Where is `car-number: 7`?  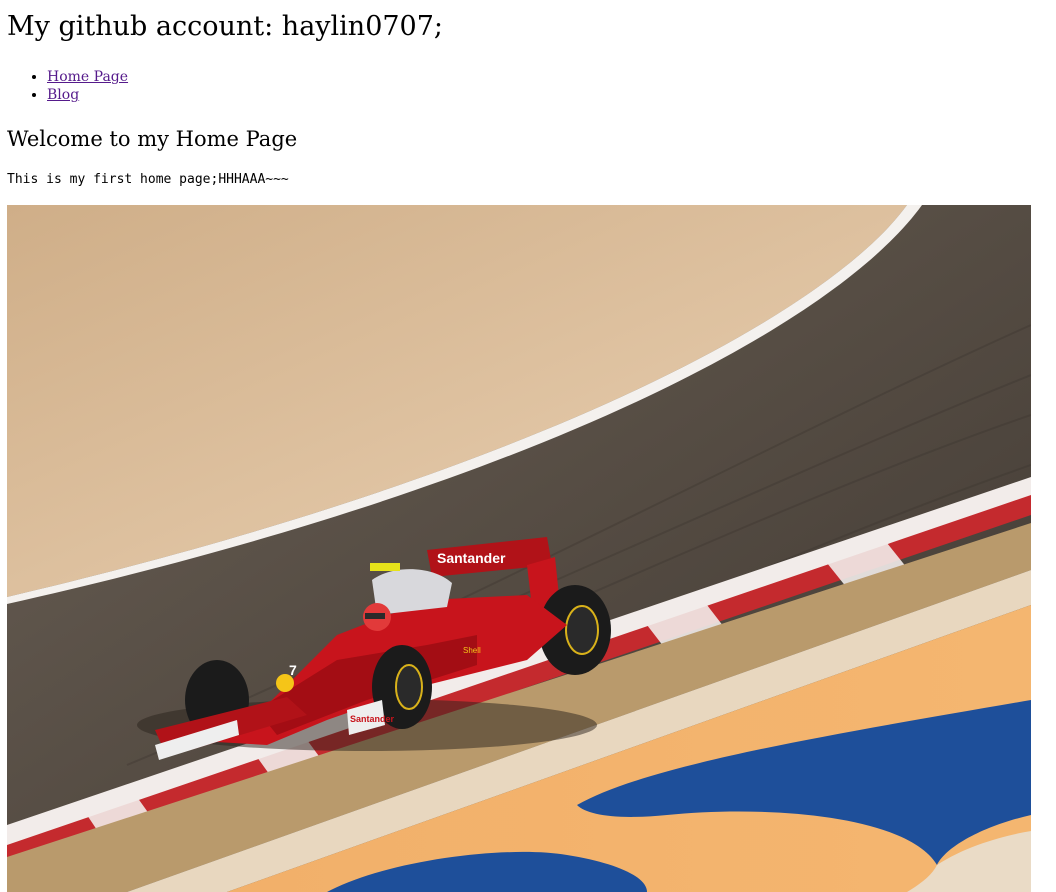 car-number: 7 is located at coordinates (293, 670).